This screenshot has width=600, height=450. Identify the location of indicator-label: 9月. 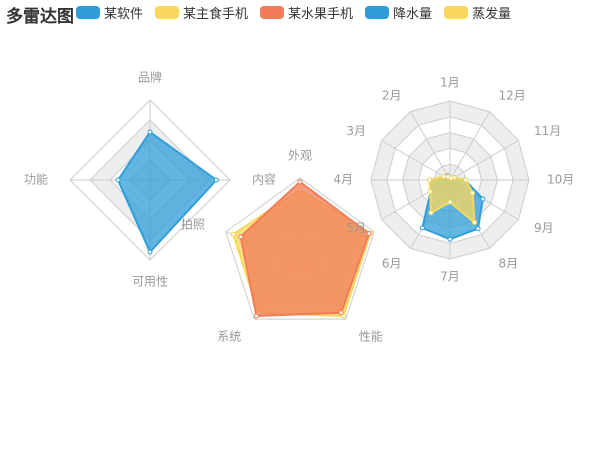
(544, 228).